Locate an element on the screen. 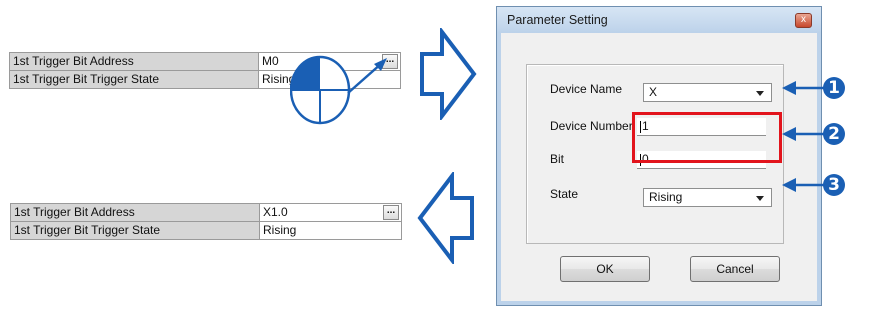 Image resolution: width=869 pixels, height=309 pixels. ok-button: OK is located at coordinates (605, 269).